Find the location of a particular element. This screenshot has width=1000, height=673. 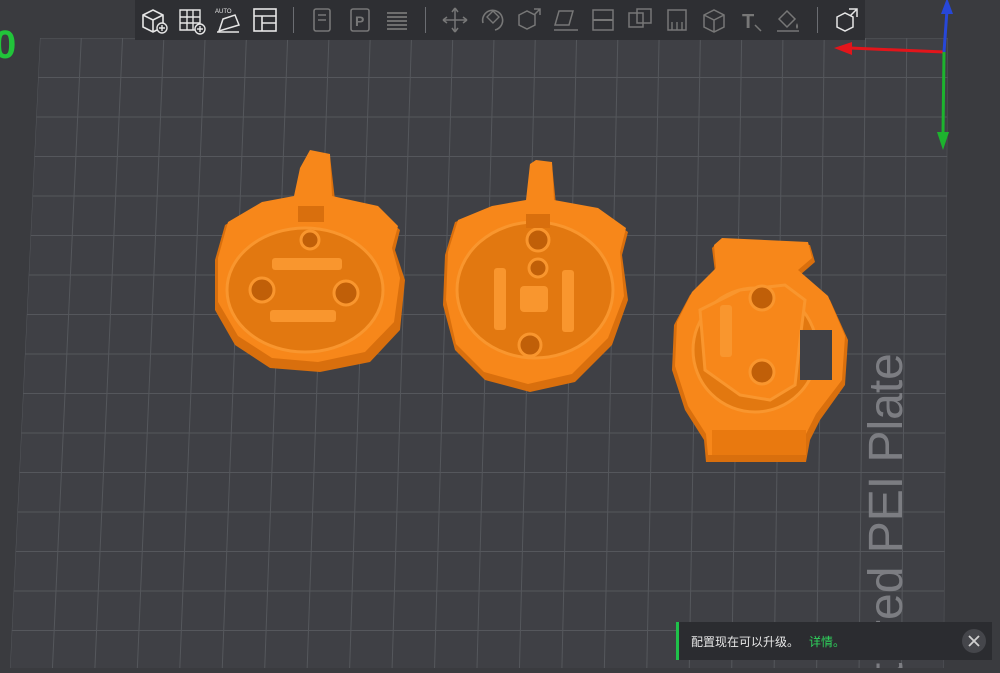

p-icon: P is located at coordinates (360, 20).